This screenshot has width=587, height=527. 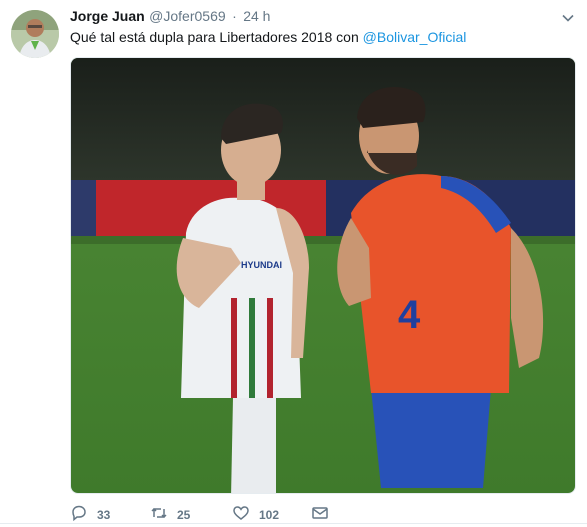 What do you see at coordinates (90, 514) in the screenshot?
I see `reply-button: 33` at bounding box center [90, 514].